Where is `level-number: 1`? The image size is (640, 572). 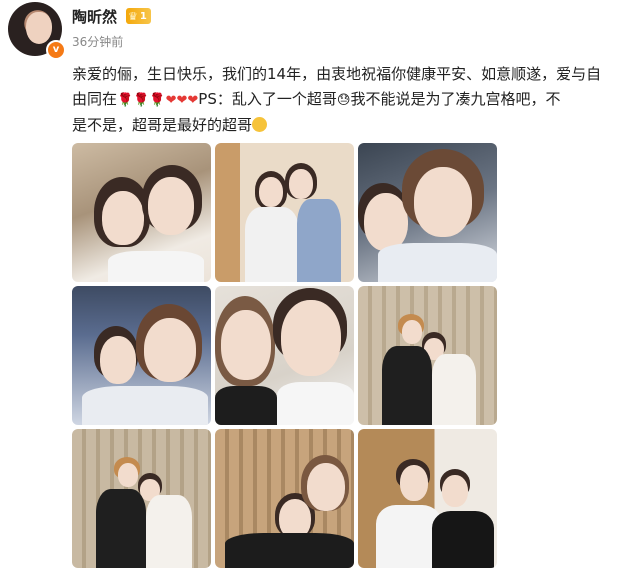
level-number: 1 is located at coordinates (143, 16).